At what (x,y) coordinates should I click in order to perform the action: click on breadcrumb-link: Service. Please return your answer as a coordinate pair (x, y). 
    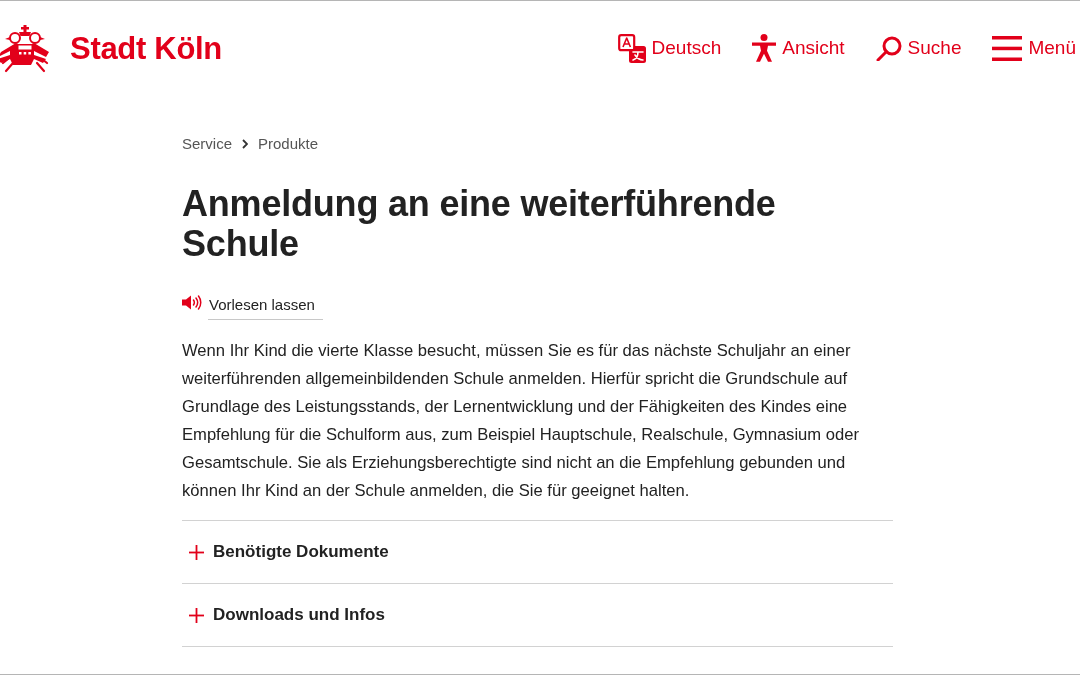
    Looking at the image, I should click on (207, 144).